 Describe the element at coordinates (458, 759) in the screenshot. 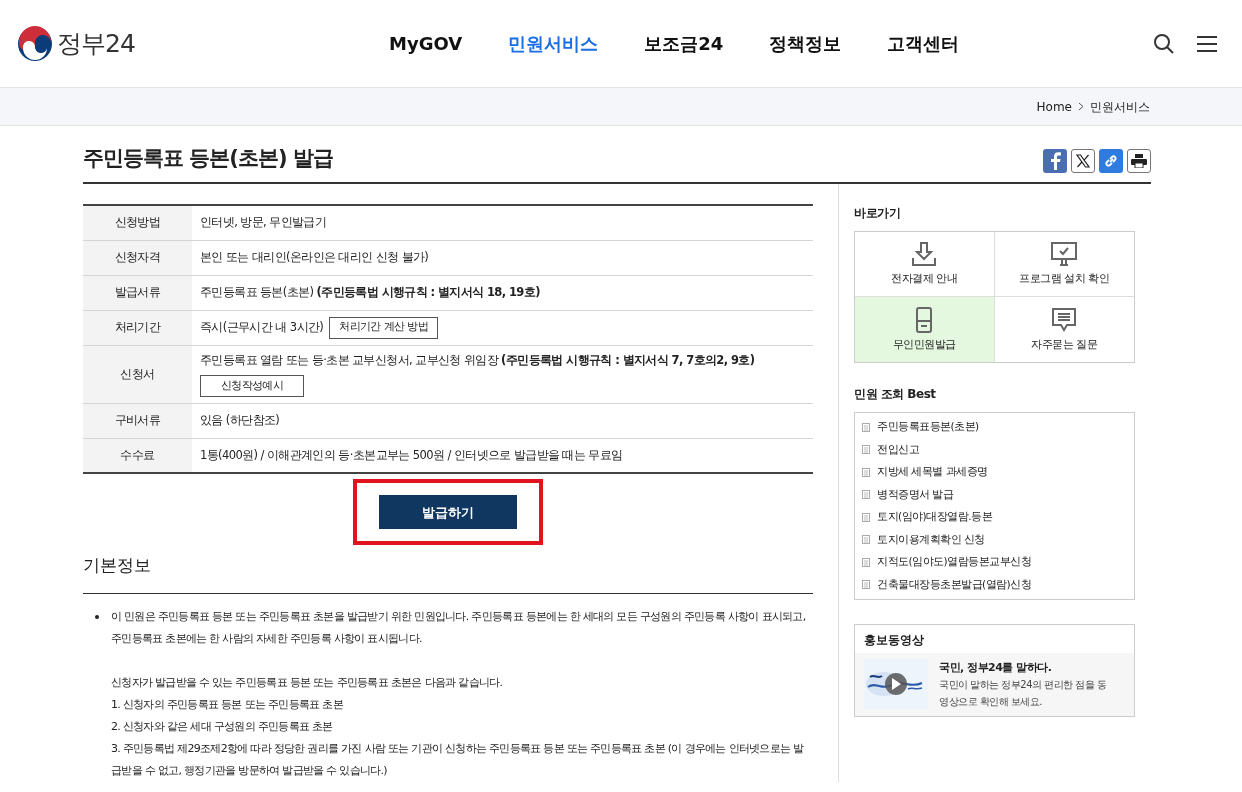

I see `info-line: 3. 주민등록법 제29조제2항에 따라 정당한 권리를 가진 사람 또는 기관이 신청하는 주민등록표 등본 또는 주민등록표 초본 (이 경우에는 인터넷으로는 발급받을 수 없고, 행정기관을 방문하여 발급받을 수 있습니다.)` at that location.